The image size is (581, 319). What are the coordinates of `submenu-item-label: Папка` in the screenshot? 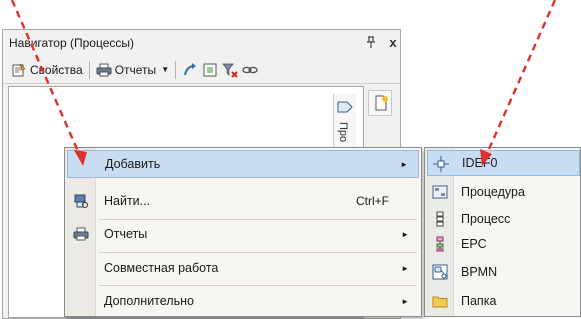 It's located at (479, 301).